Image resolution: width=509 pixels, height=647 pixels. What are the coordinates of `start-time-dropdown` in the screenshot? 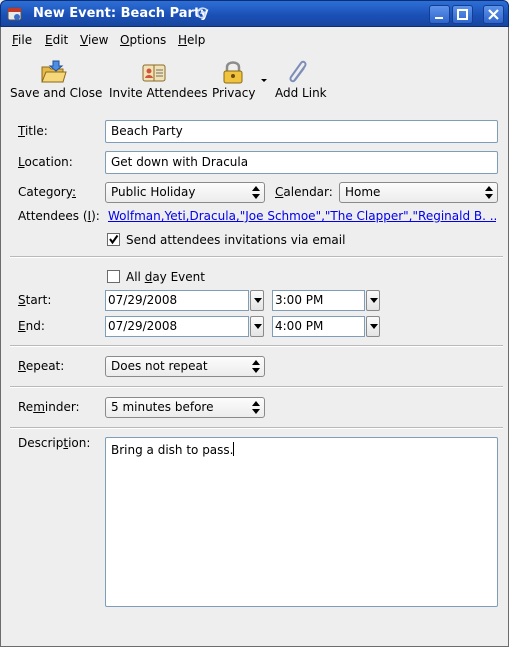 It's located at (373, 300).